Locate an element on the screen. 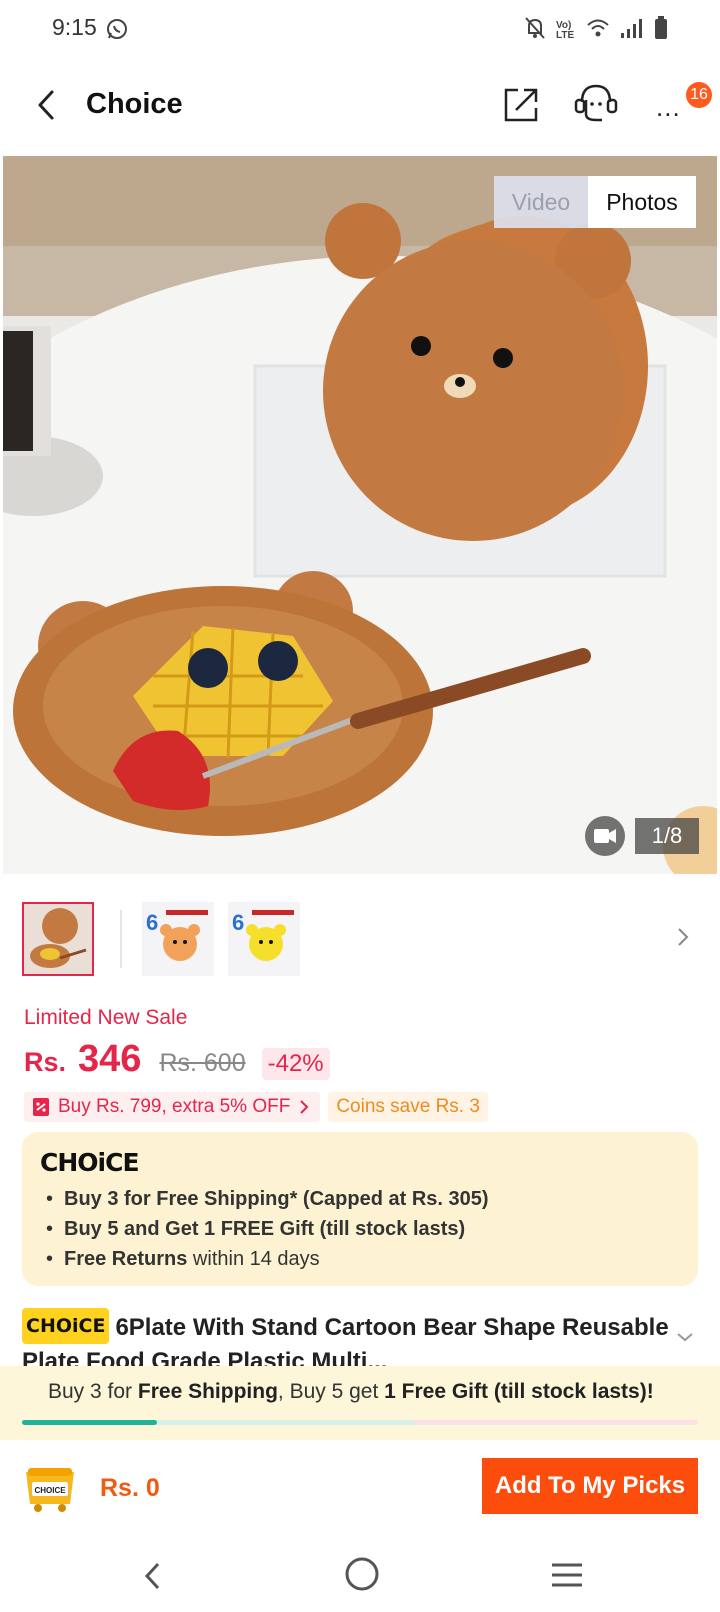 The image size is (720, 1612). shipping-progress-fill is located at coordinates (89, 1422).